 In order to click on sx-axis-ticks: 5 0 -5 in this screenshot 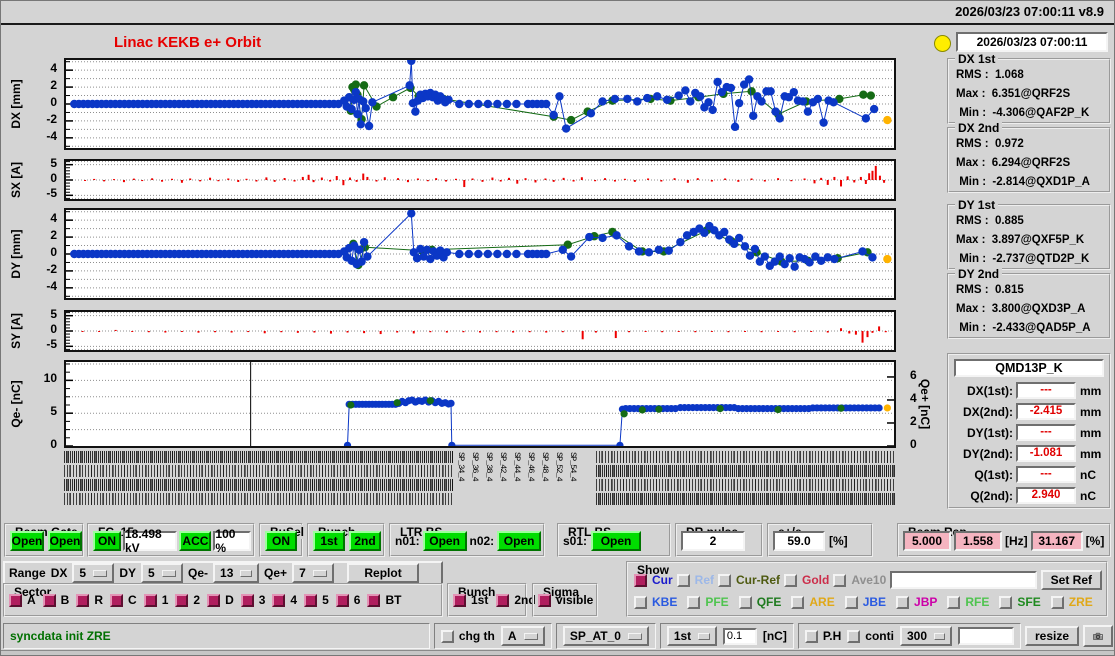, I will do `click(51, 178)`.